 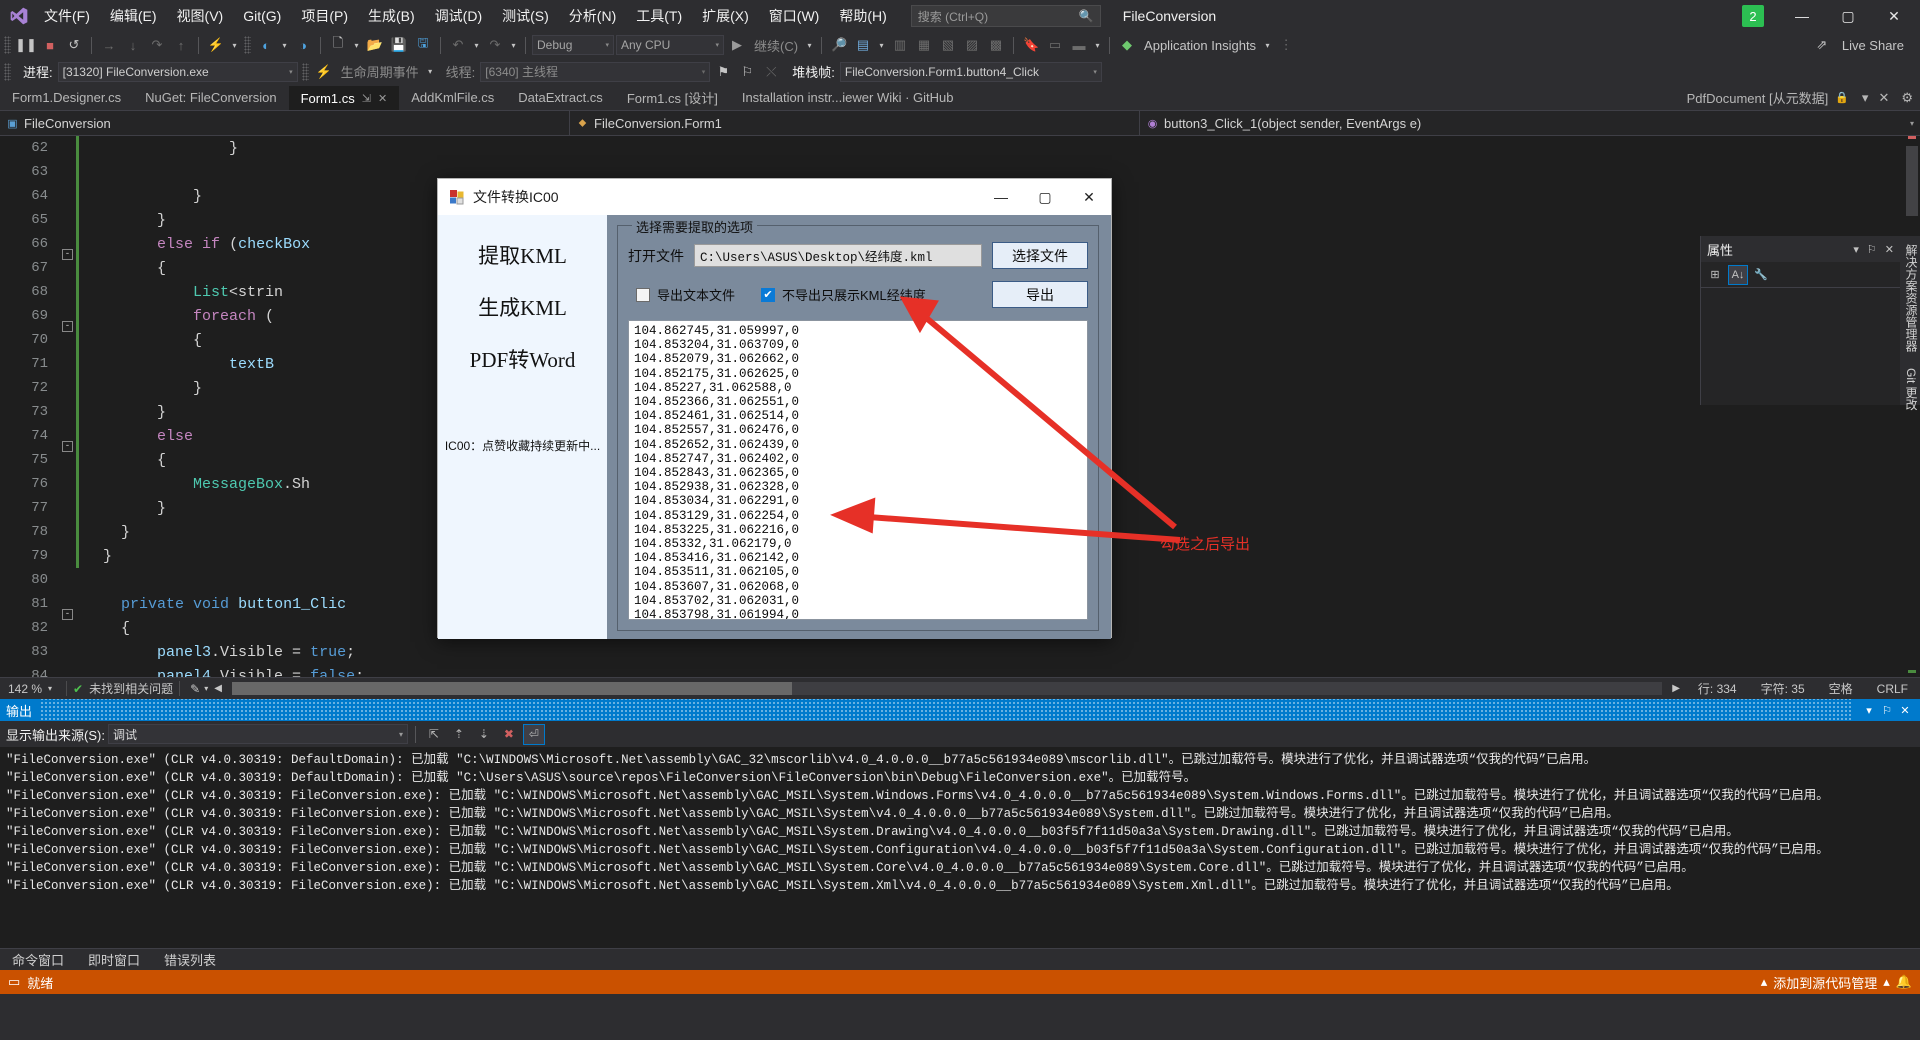 I want to click on coordinate-list-item: 104.852079,31.062662,0, so click(x=860, y=359).